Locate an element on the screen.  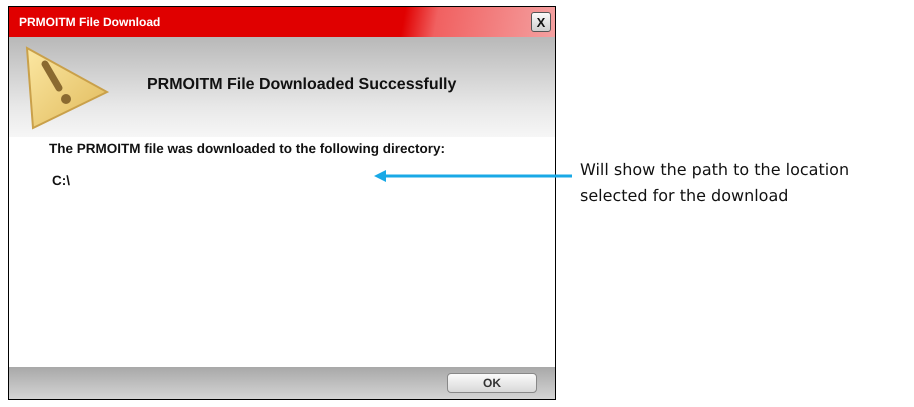
annotation-text: Will show the path to the location selected for the download is located at coordinates (715, 183).